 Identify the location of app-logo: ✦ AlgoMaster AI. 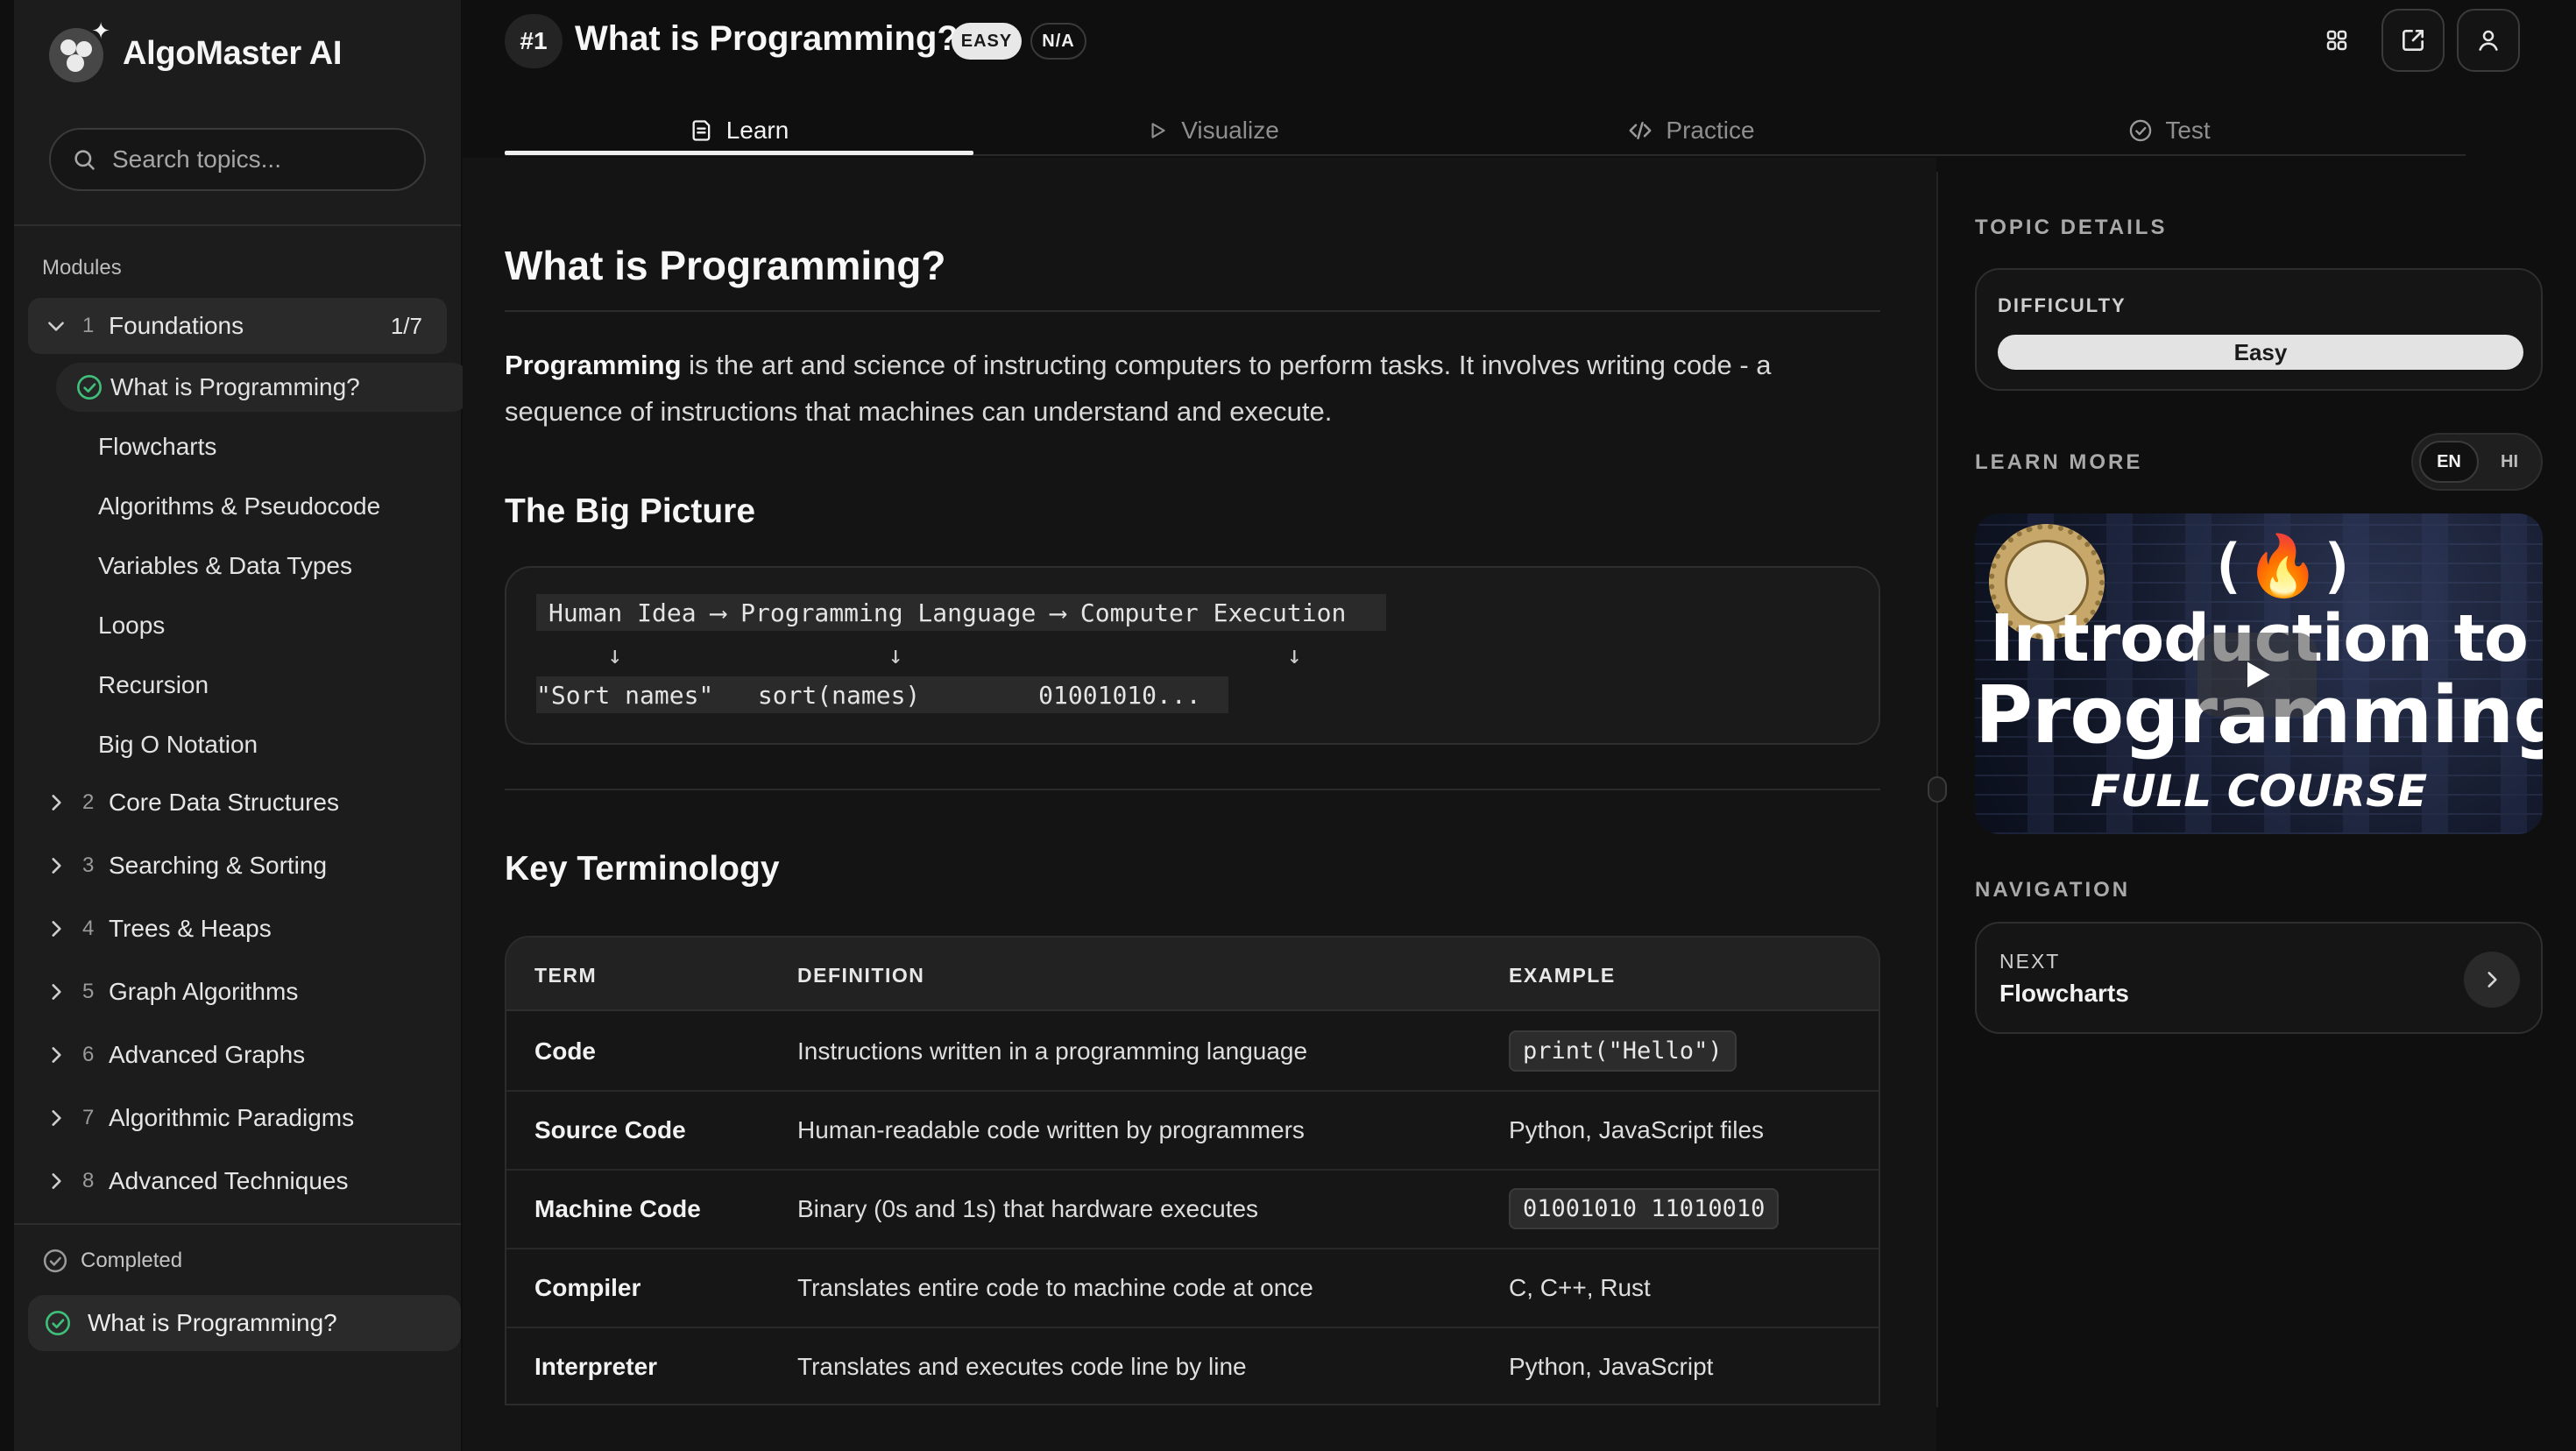
(196, 51).